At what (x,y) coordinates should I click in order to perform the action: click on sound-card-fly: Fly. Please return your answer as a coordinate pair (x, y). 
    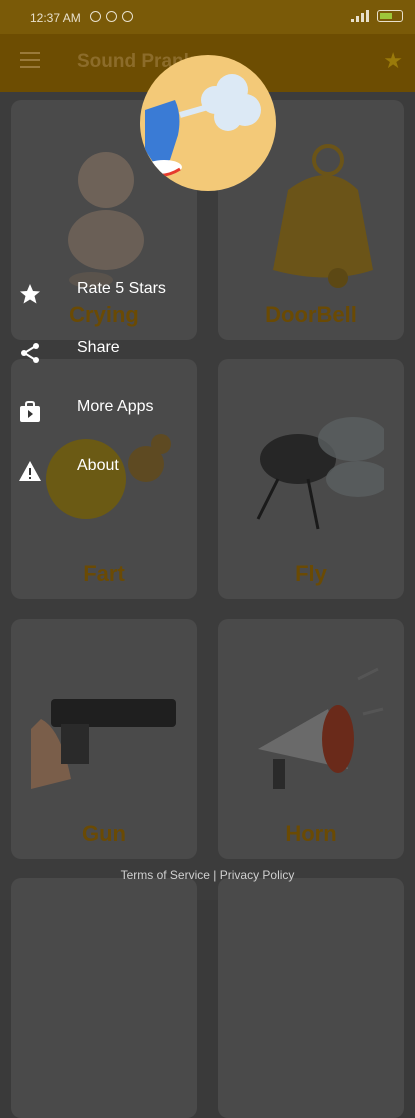
    Looking at the image, I should click on (311, 479).